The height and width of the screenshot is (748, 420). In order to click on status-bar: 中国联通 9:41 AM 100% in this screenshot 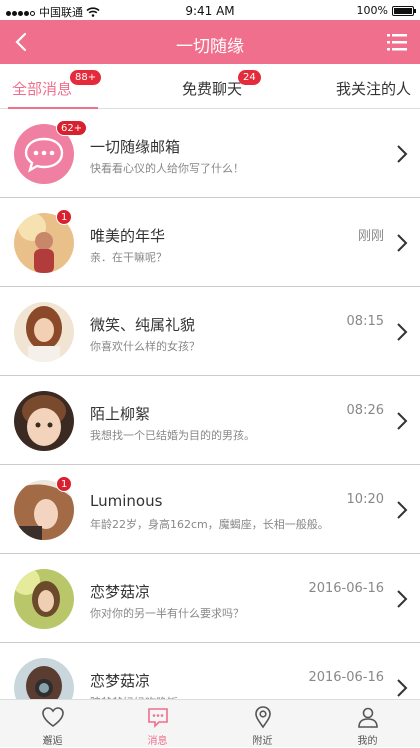, I will do `click(210, 10)`.